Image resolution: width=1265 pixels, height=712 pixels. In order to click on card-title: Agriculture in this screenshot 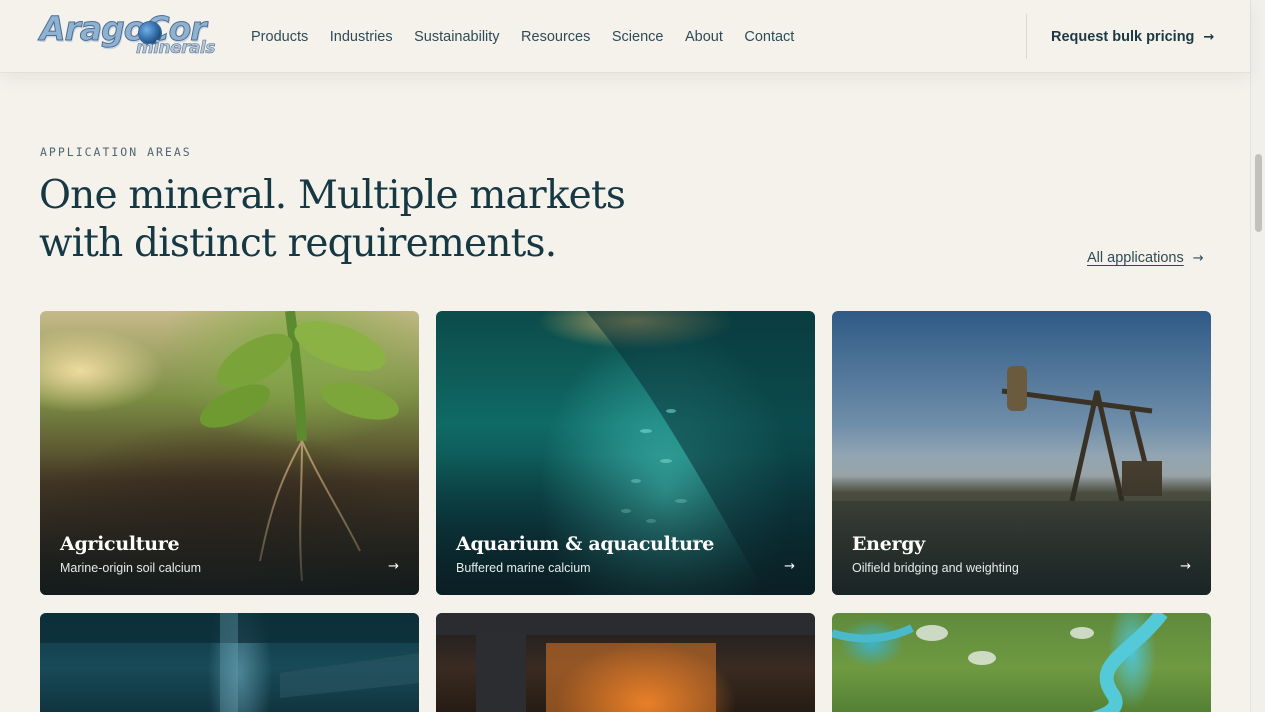, I will do `click(120, 544)`.